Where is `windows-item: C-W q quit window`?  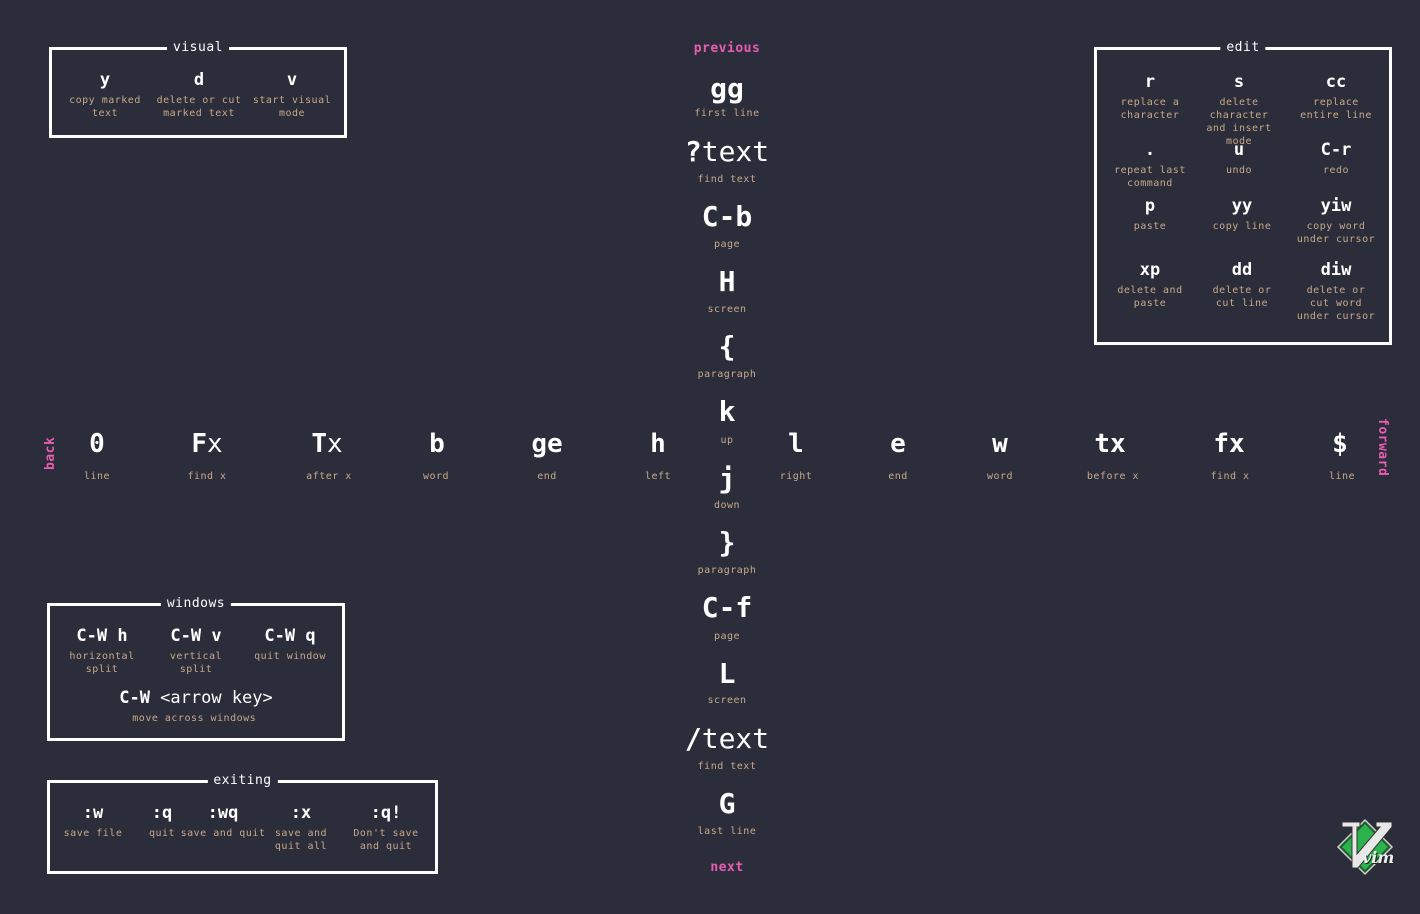 windows-item: C-W q quit window is located at coordinates (290, 644).